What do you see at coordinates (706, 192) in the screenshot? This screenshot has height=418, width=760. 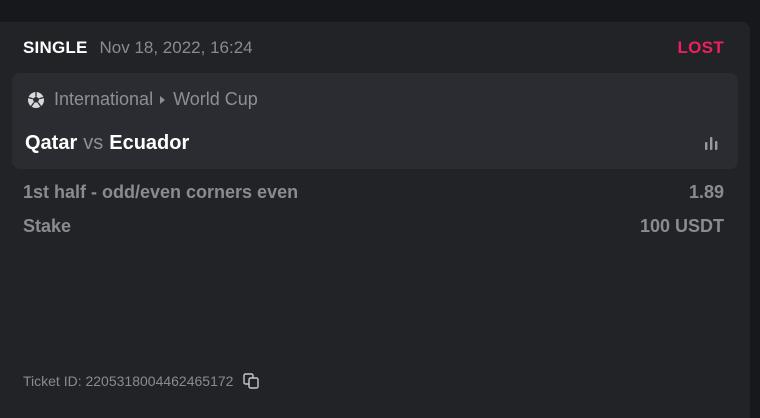 I see `odds-value: 1.89` at bounding box center [706, 192].